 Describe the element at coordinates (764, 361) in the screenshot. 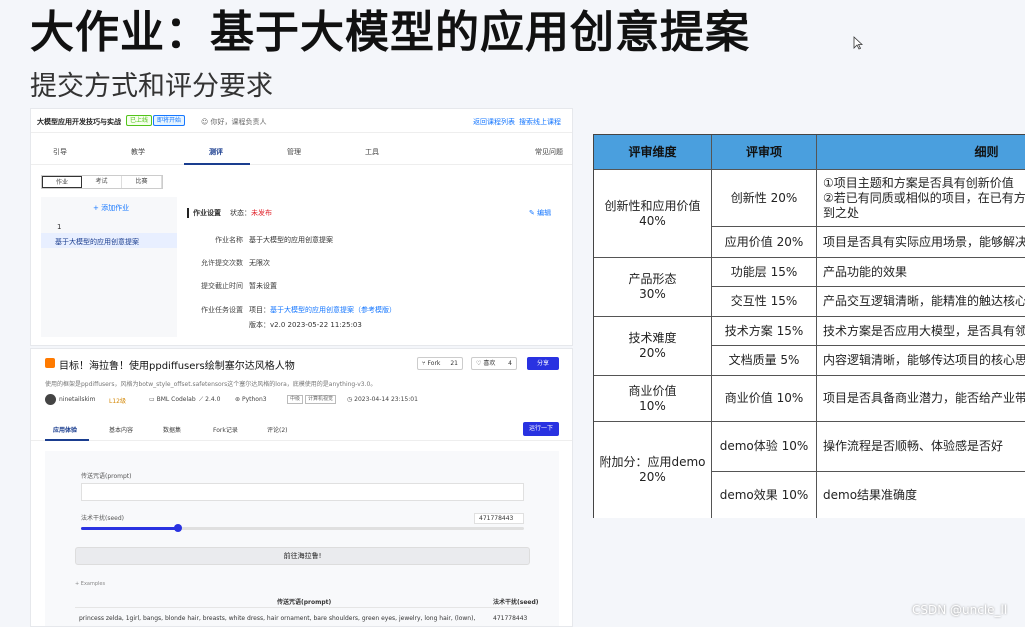

I see `item-doc-quality: 文档质量 5%` at that location.